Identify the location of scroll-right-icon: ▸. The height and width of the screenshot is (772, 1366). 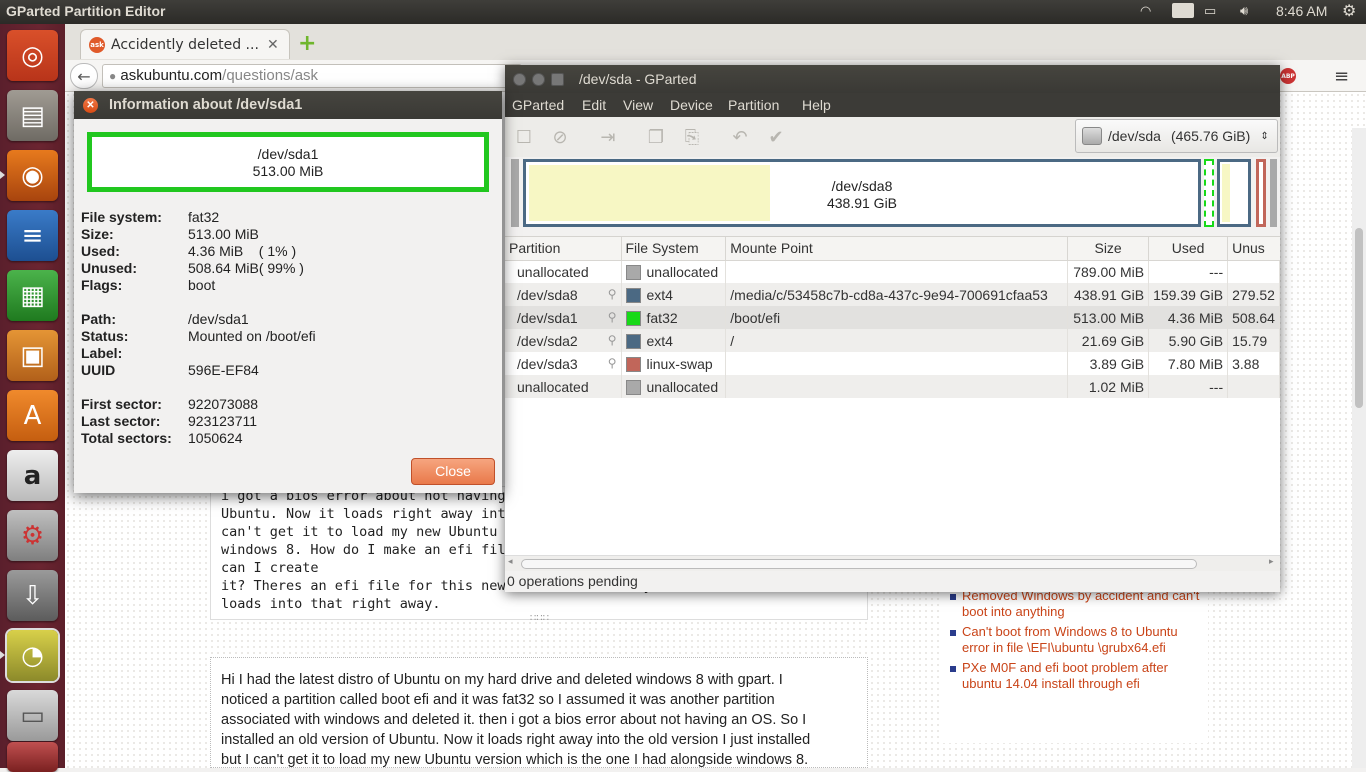
(1271, 562).